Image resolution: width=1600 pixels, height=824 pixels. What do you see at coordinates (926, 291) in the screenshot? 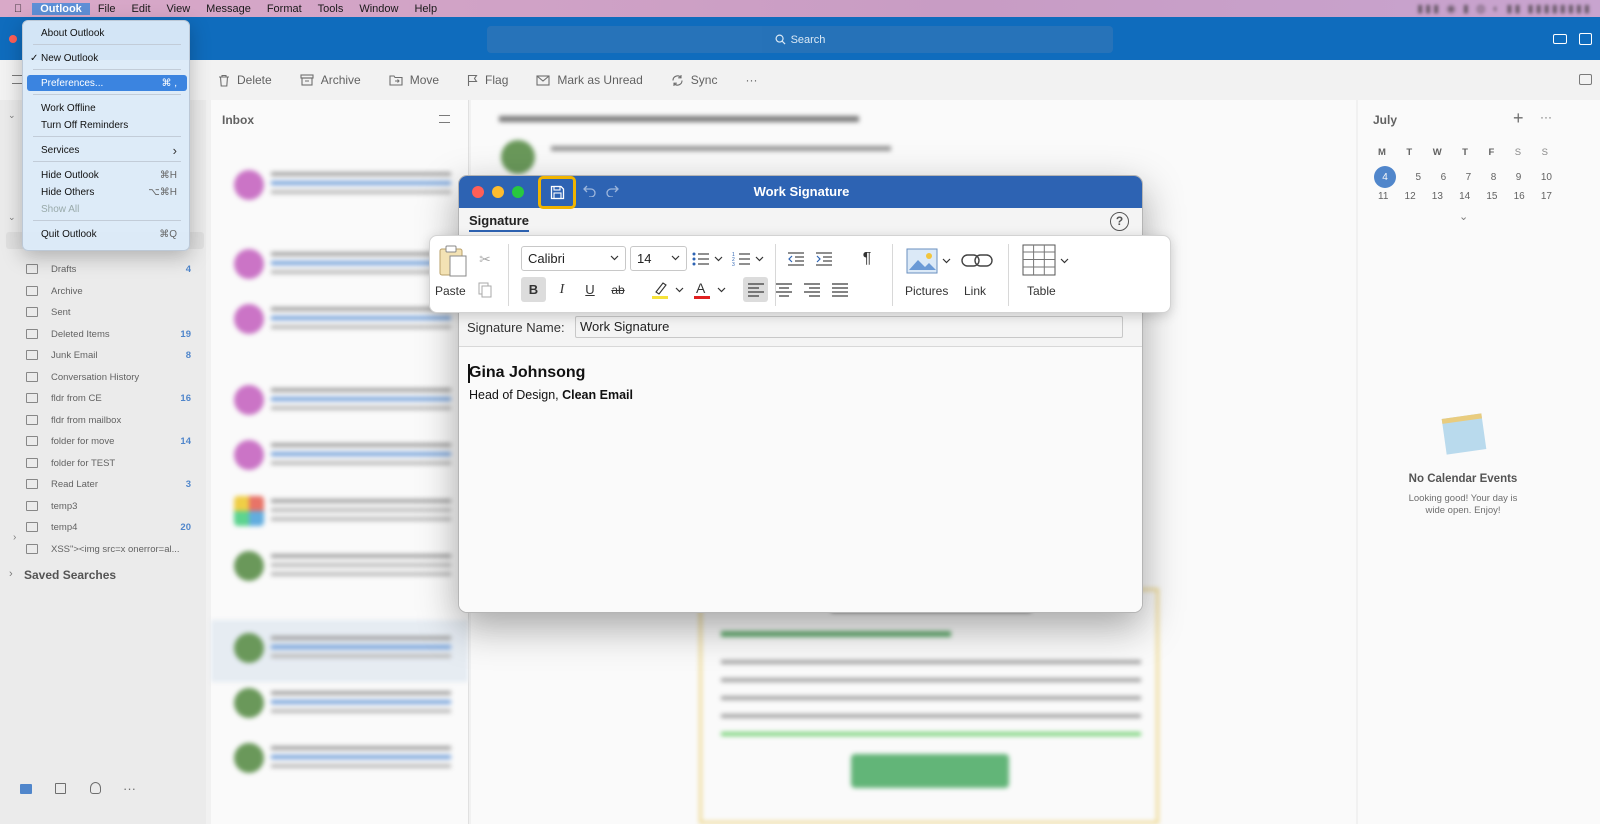
I see `pictures-label: Pictures` at bounding box center [926, 291].